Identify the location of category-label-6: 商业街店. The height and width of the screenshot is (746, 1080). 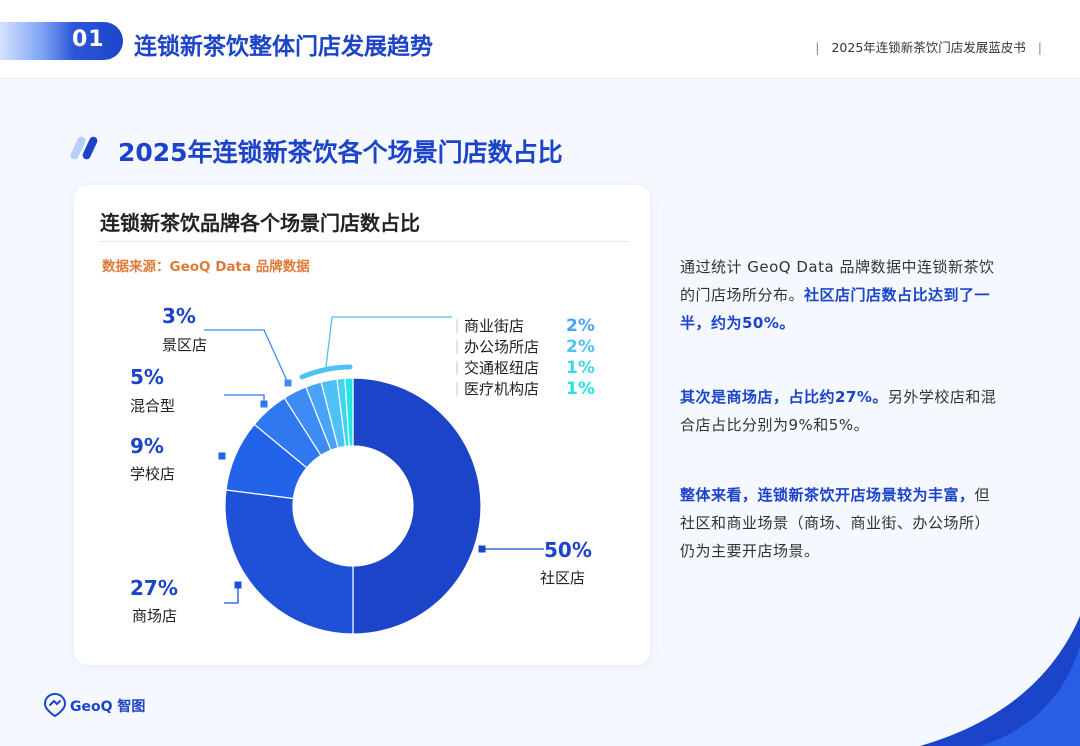
(494, 326).